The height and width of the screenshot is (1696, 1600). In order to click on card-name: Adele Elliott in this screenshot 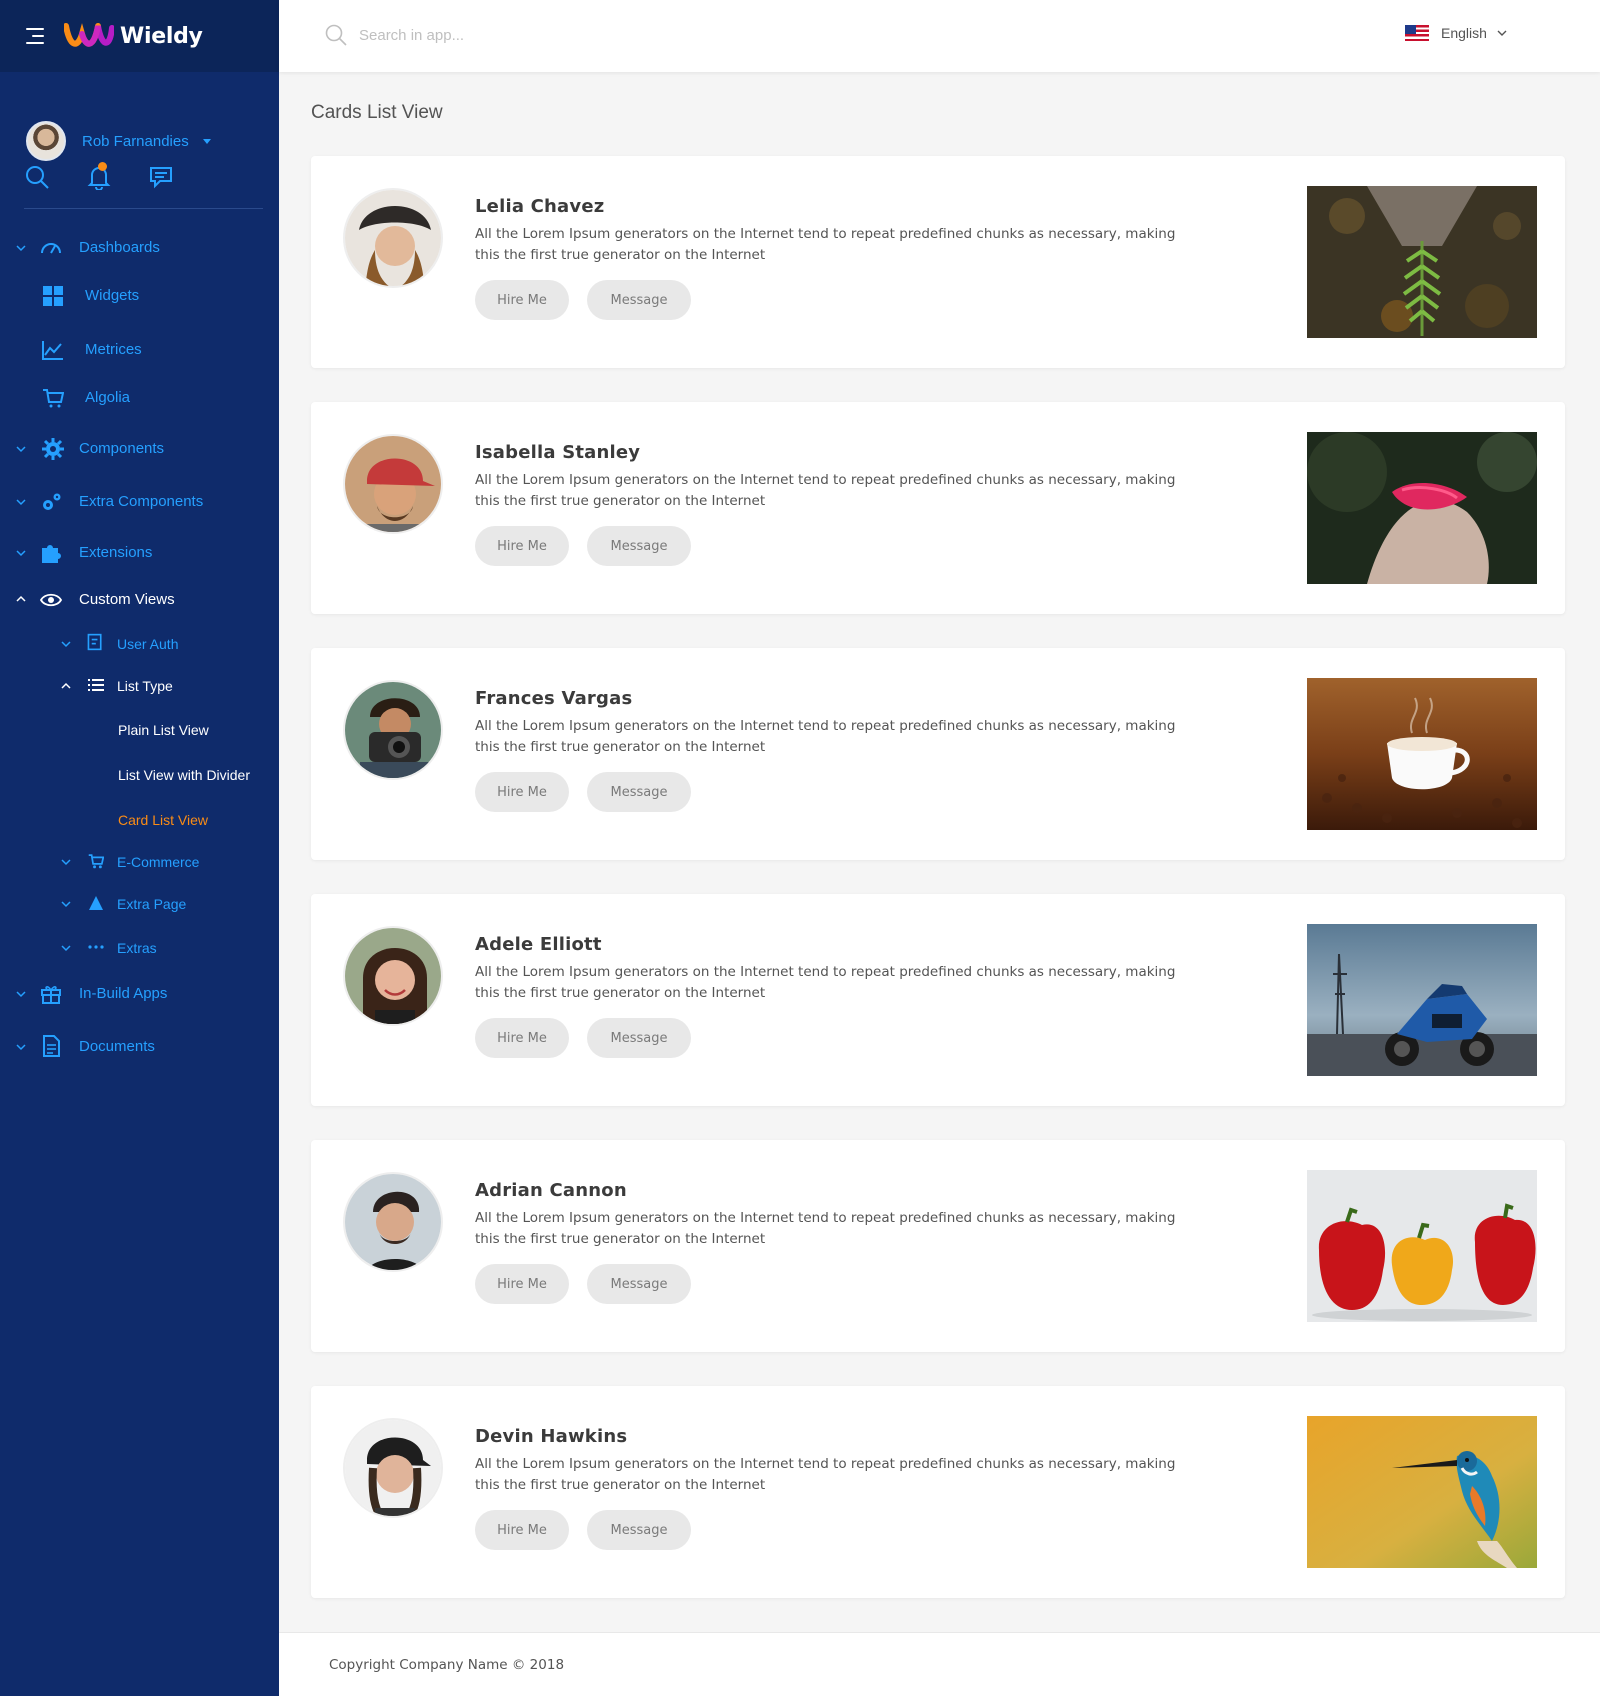, I will do `click(538, 944)`.